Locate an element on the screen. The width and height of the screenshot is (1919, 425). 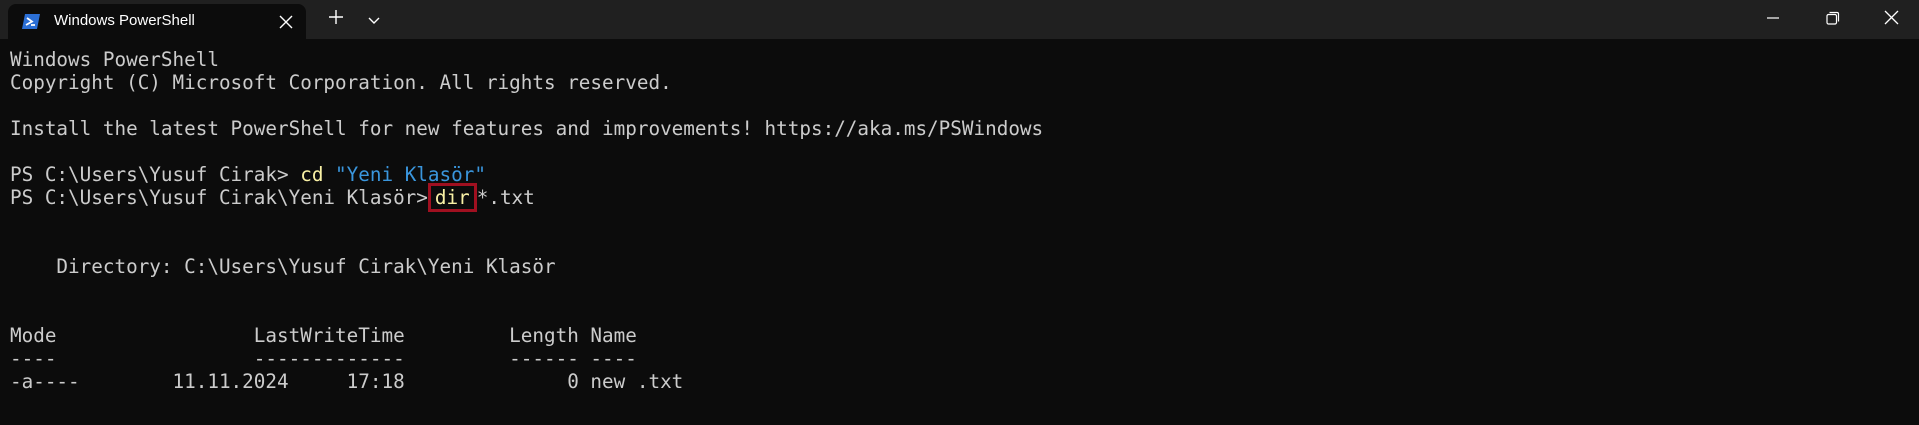
table-header: Mode LastWriteTime Length Name is located at coordinates (323, 335).